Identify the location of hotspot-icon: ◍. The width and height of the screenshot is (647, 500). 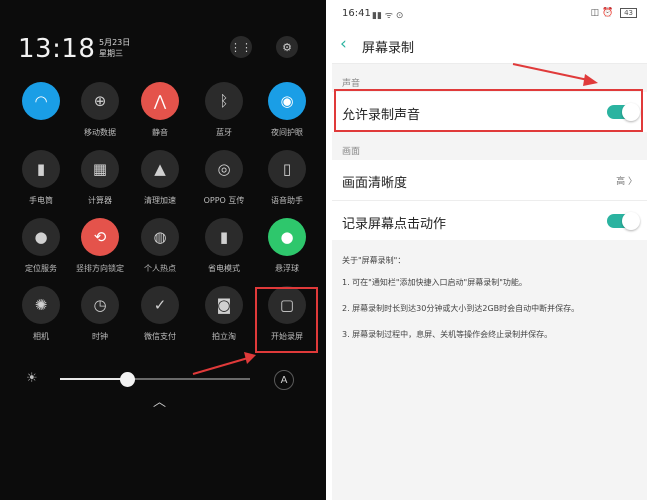
(160, 237).